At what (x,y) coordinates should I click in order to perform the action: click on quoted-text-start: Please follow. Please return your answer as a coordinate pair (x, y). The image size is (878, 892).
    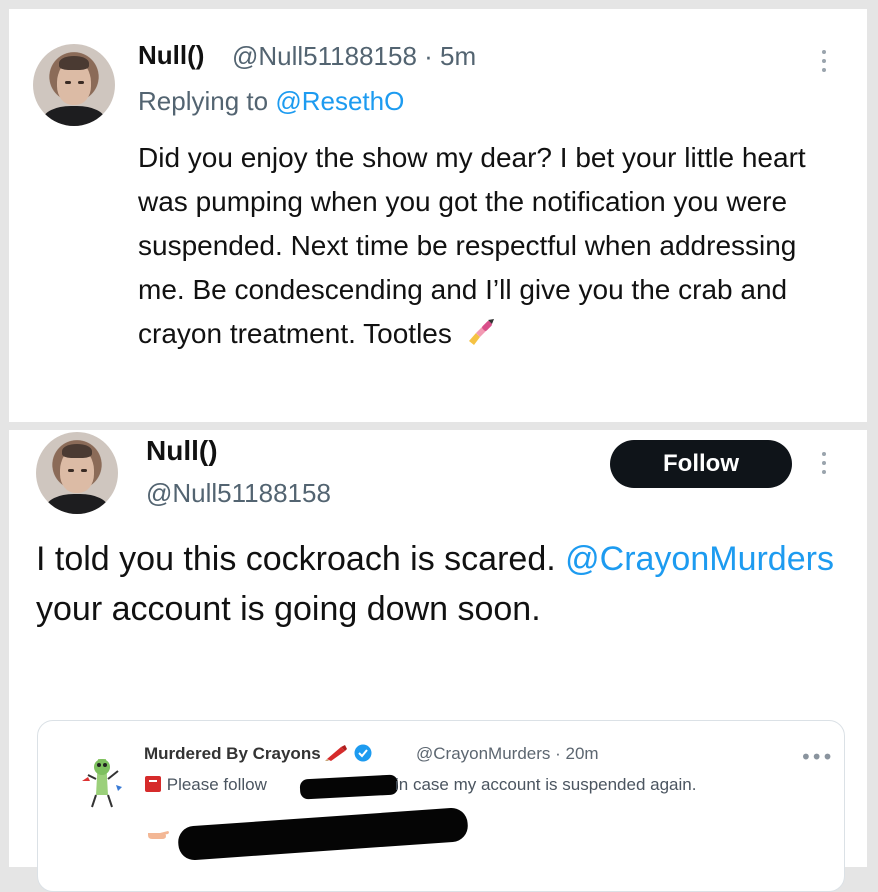
    Looking at the image, I should click on (205, 785).